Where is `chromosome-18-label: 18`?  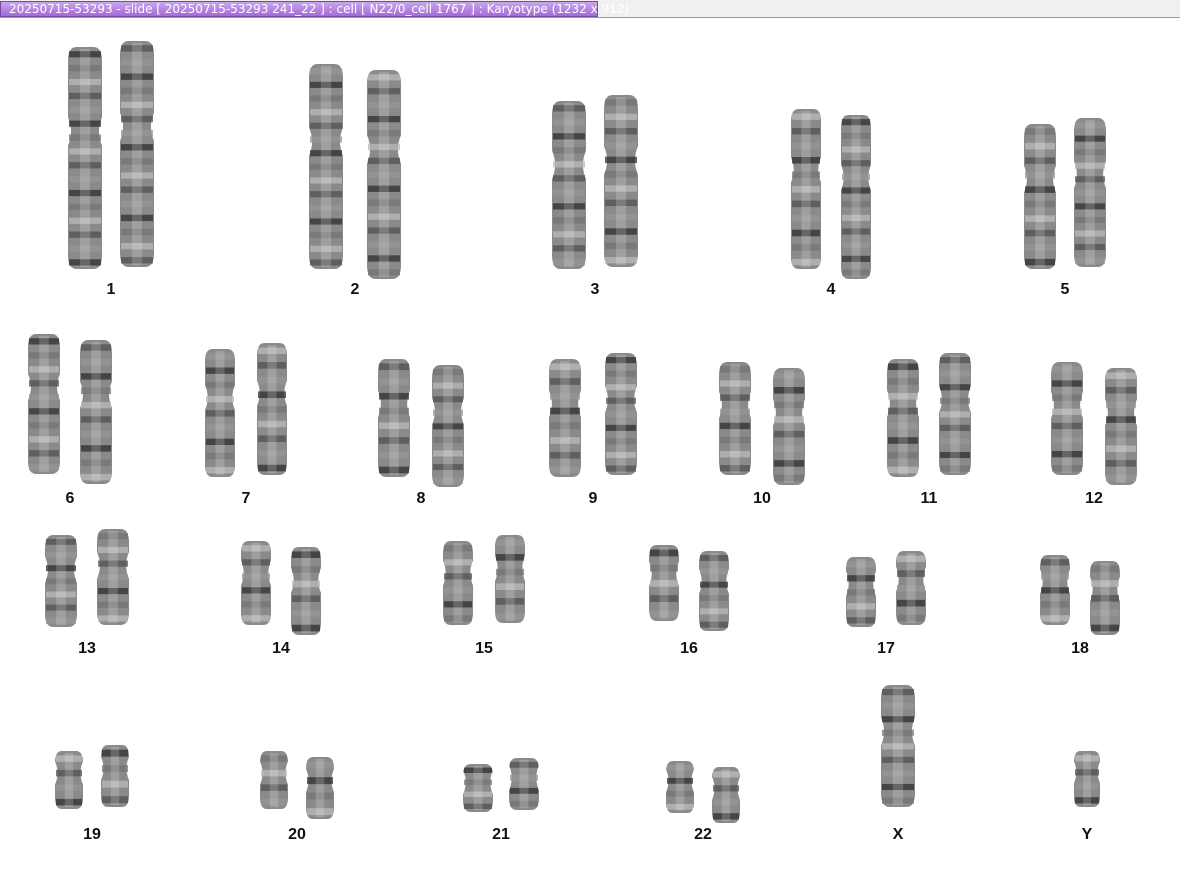 chromosome-18-label: 18 is located at coordinates (1080, 648).